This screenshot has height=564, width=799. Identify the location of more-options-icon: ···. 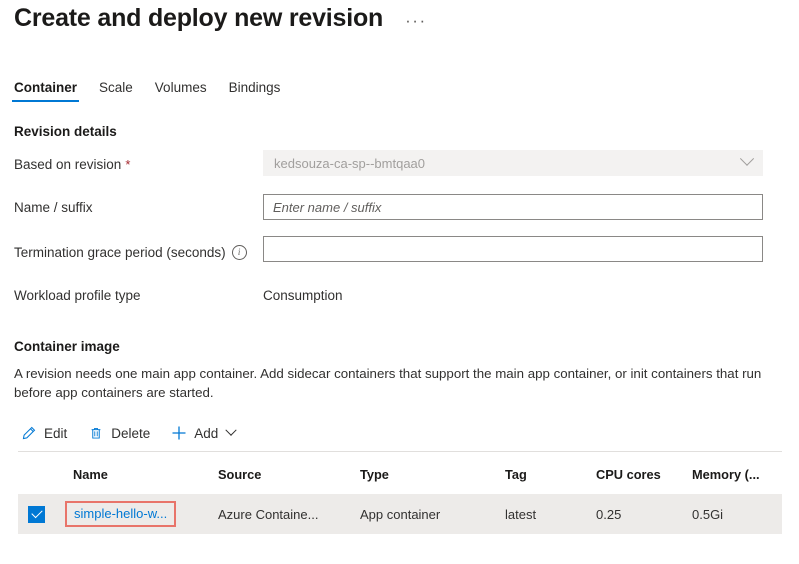
(415, 20).